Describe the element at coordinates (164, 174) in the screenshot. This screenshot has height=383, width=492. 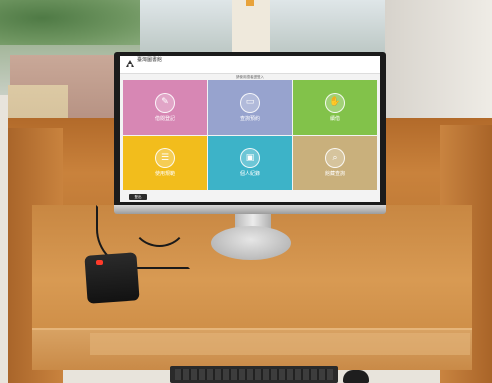
I see `tile-label: 使用規範` at that location.